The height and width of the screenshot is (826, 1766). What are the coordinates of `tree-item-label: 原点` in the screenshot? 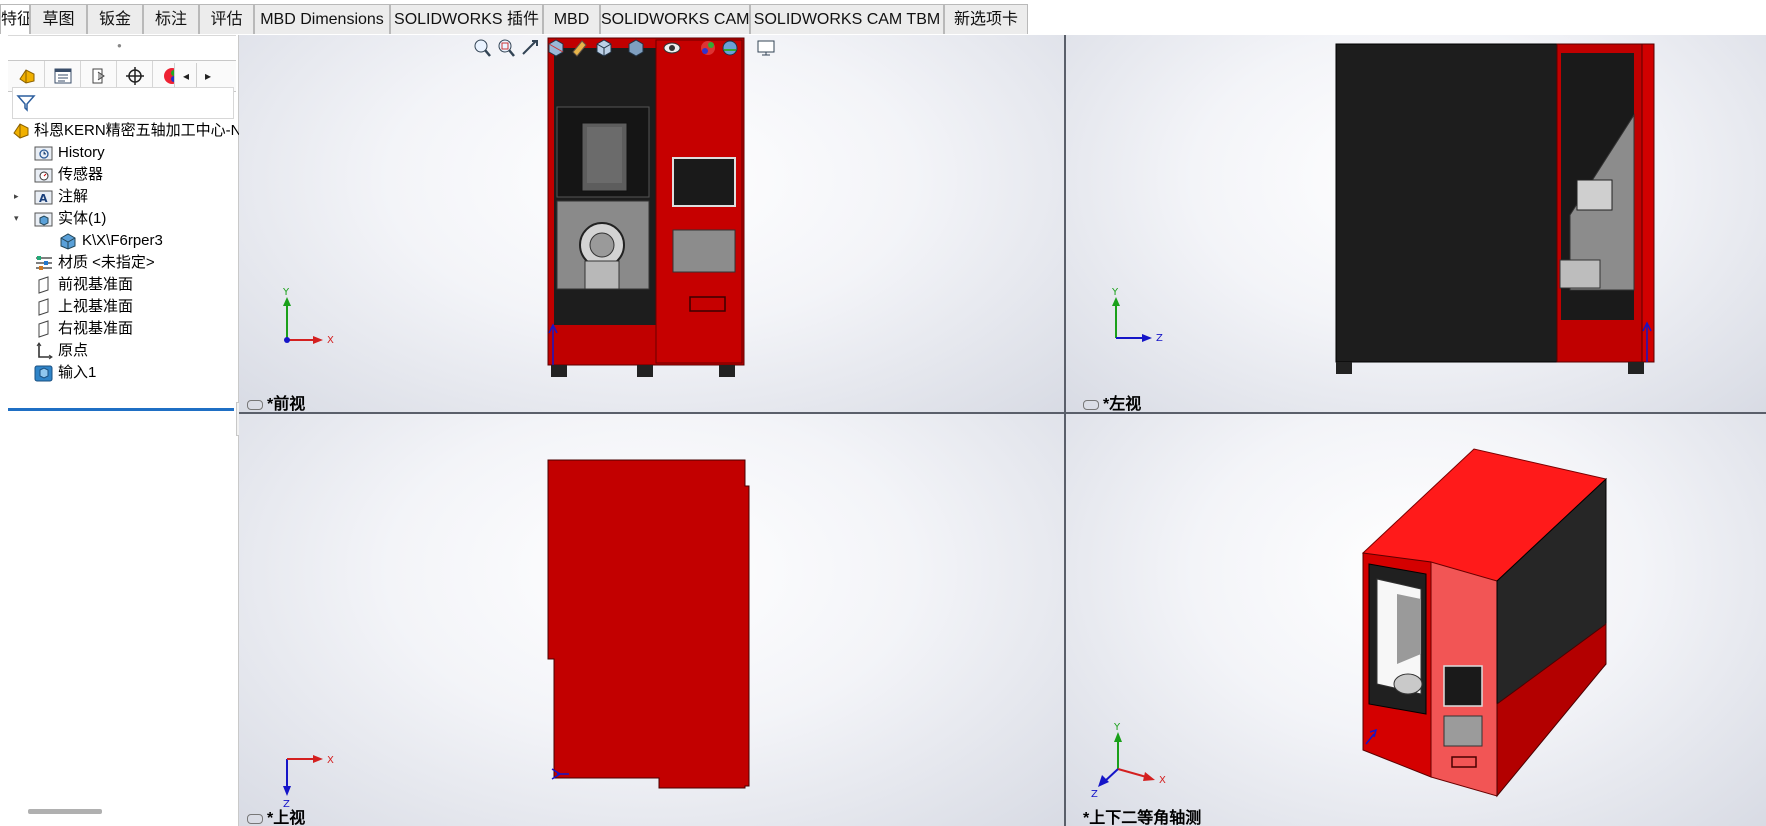 It's located at (73, 350).